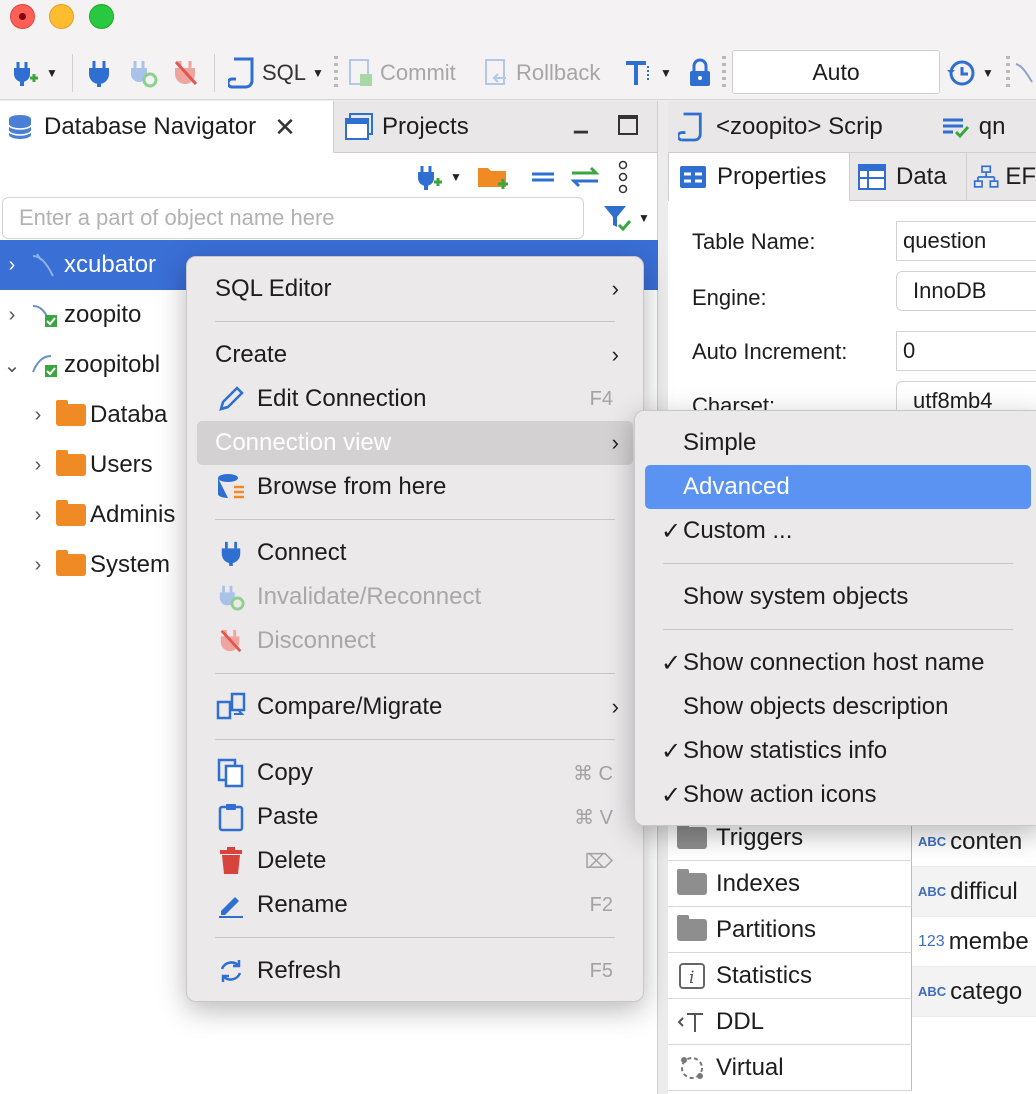  I want to click on reconnect-button, so click(143, 73).